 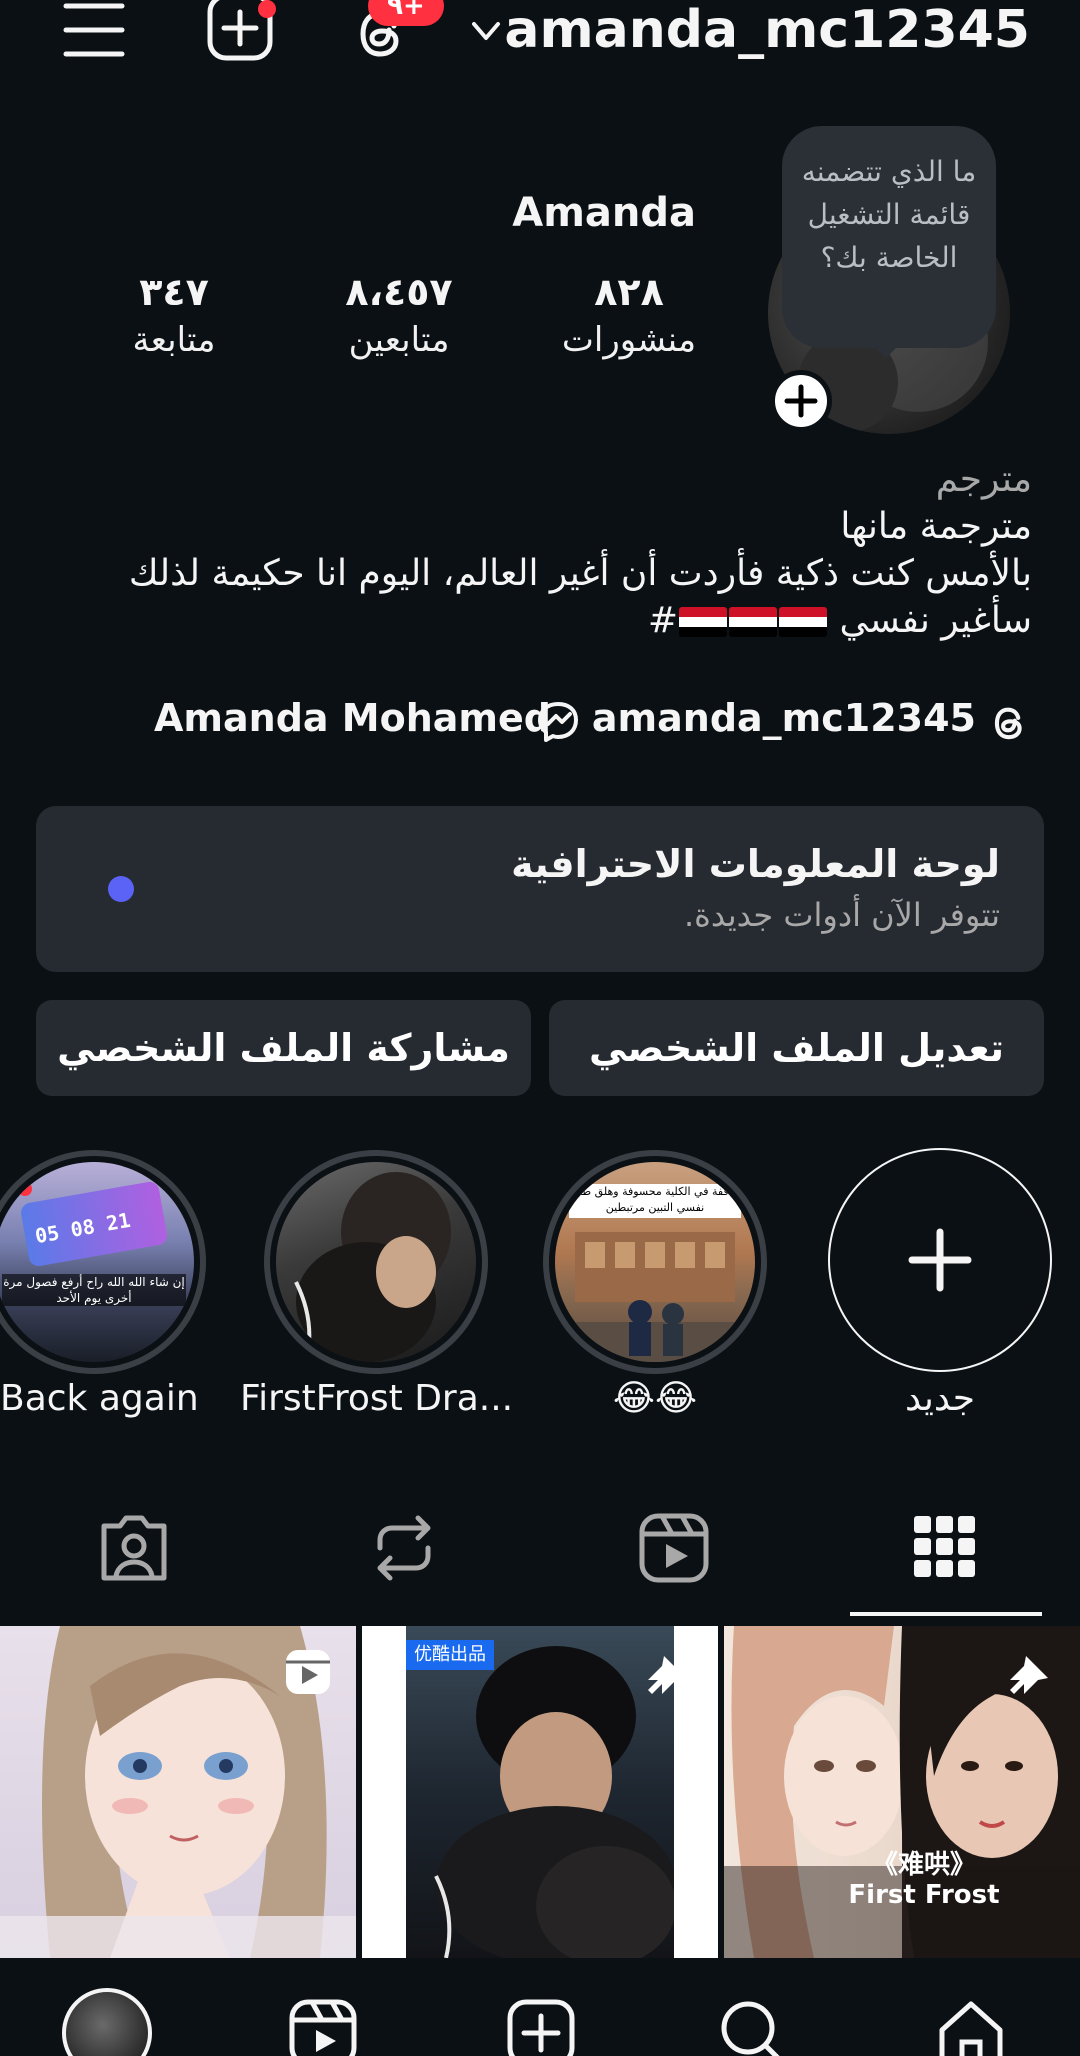 What do you see at coordinates (983, 479) in the screenshot?
I see `bio-category: مترجم` at bounding box center [983, 479].